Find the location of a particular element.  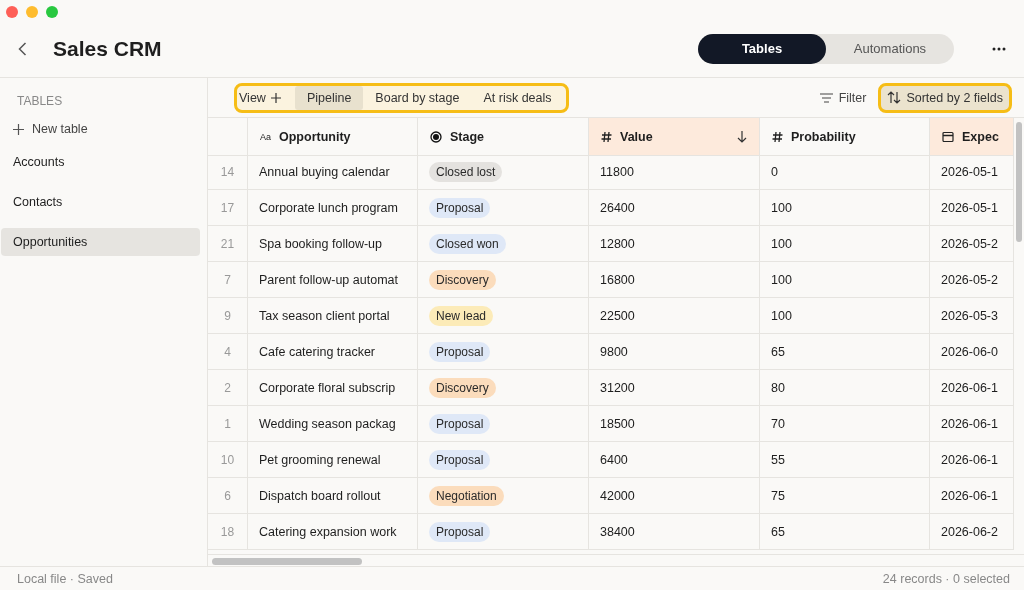

table-cell: 2026-06-0 is located at coordinates (972, 352).